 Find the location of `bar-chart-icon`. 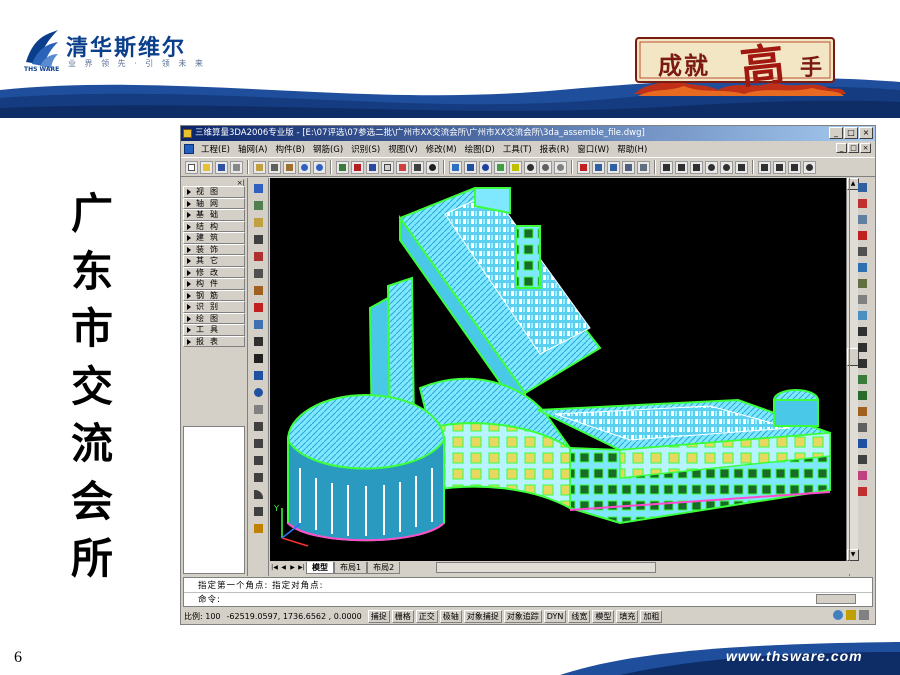

bar-chart-icon is located at coordinates (598, 167).